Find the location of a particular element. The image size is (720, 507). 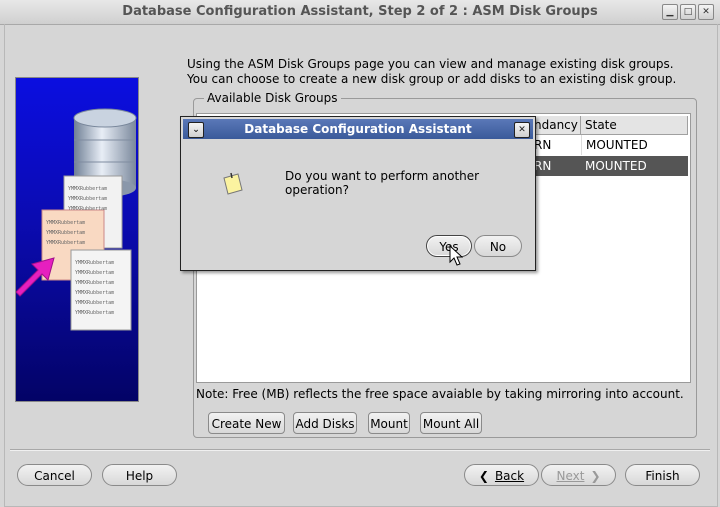

next-label: Next is located at coordinates (570, 476).